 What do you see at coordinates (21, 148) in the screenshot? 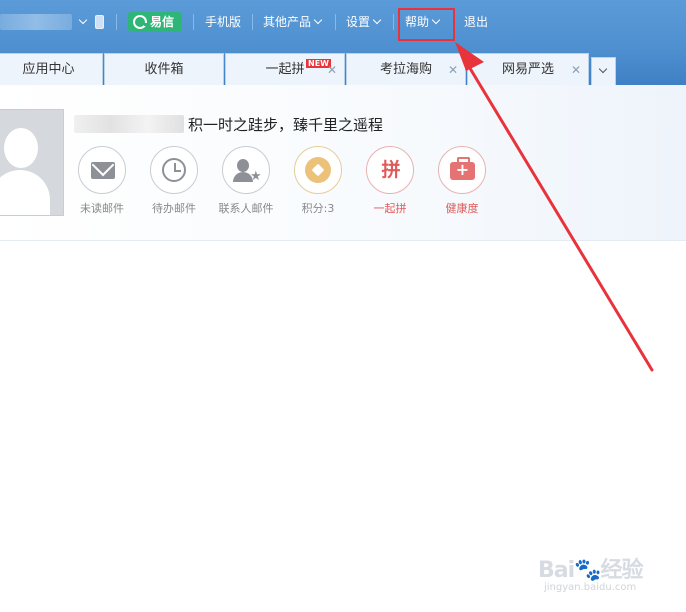
I see `avatar-head-icon` at bounding box center [21, 148].